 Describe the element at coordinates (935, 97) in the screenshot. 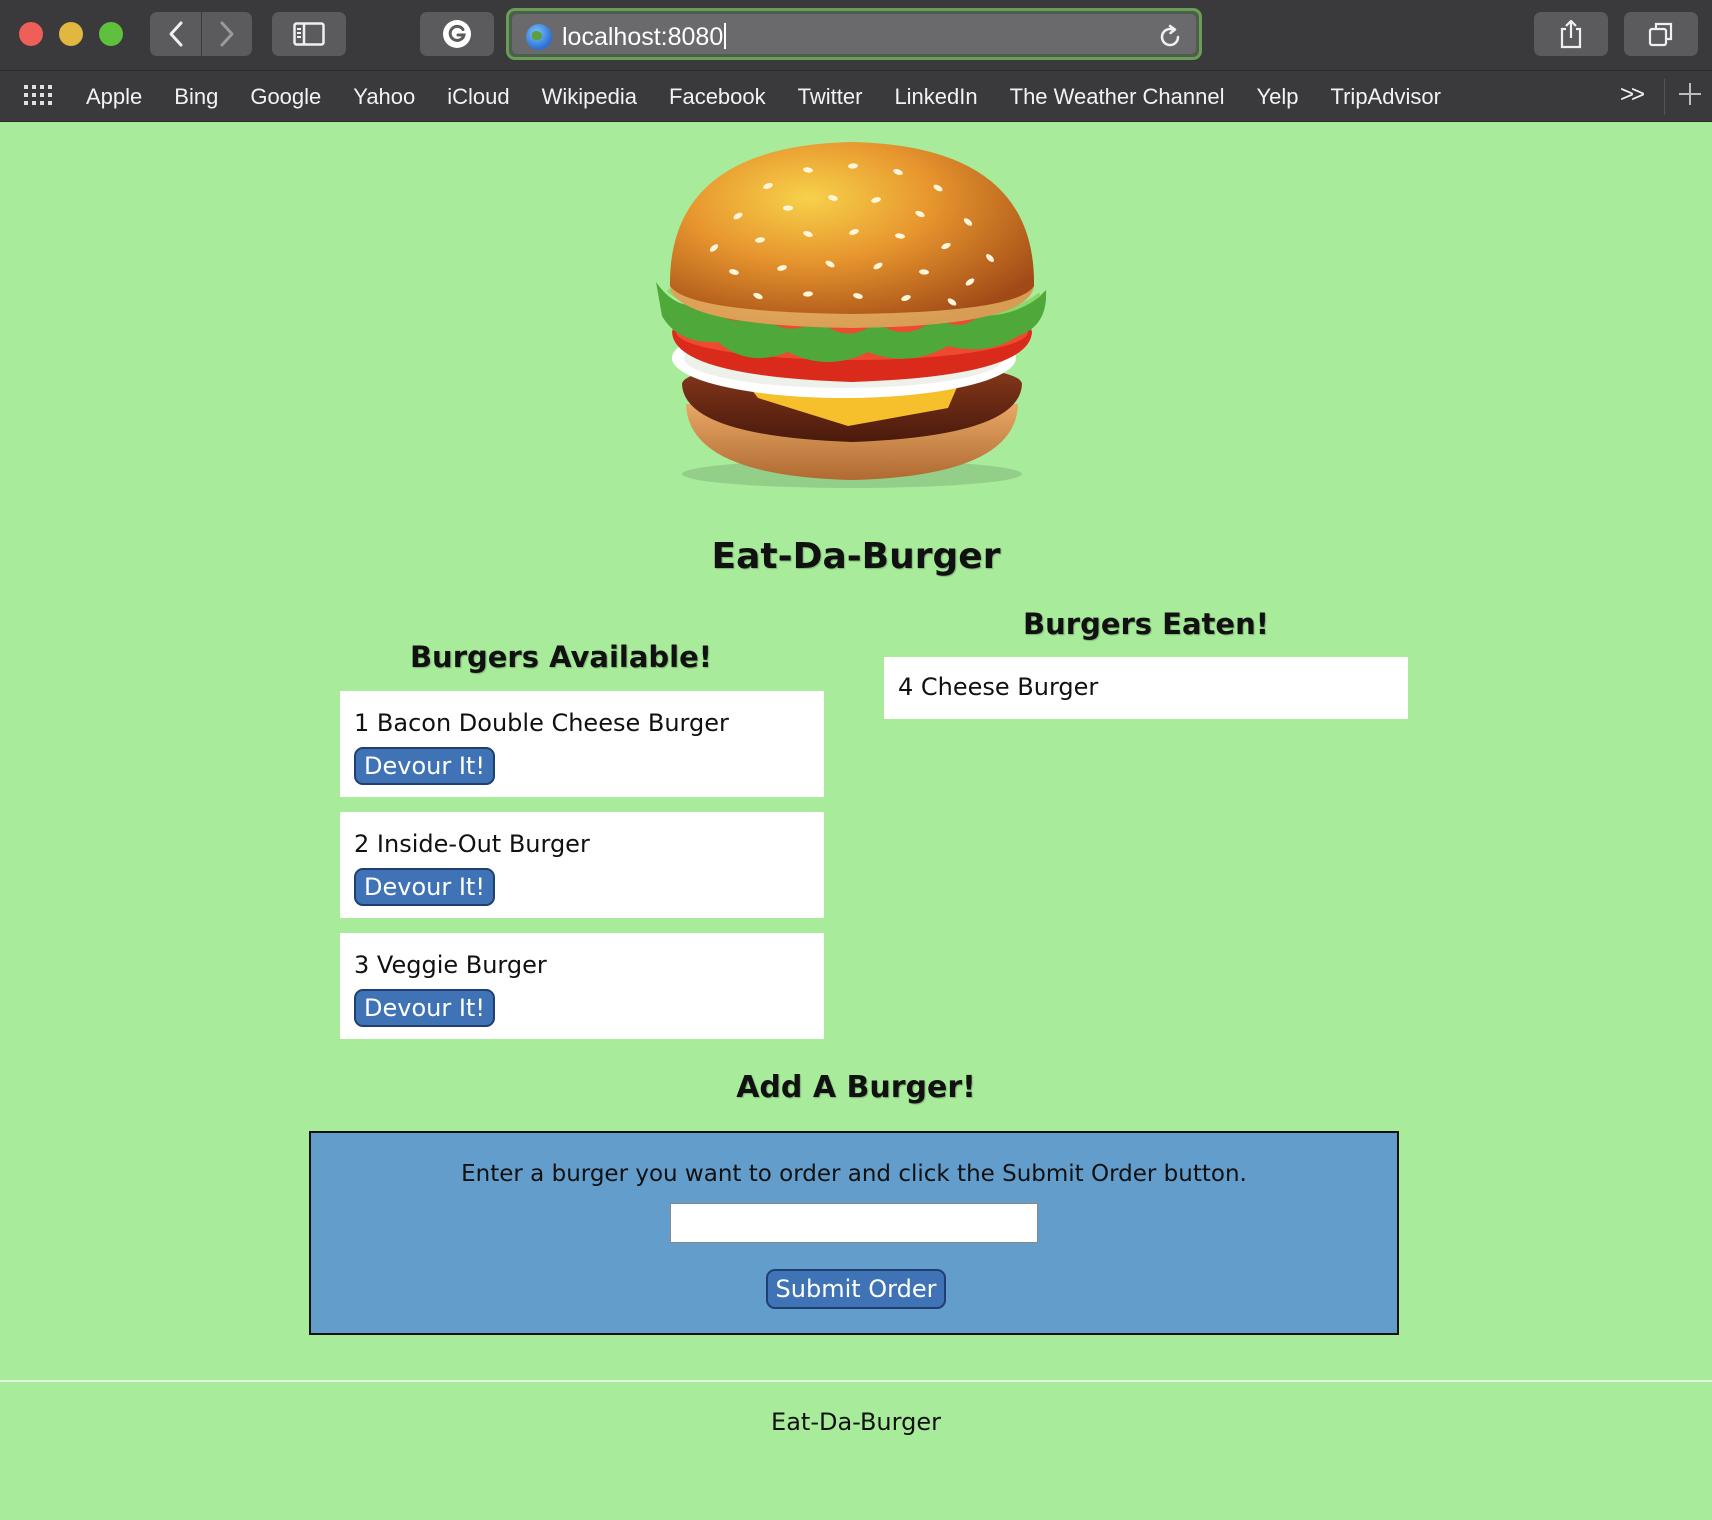

I see `bookmark-linkedin: LinkedIn` at that location.